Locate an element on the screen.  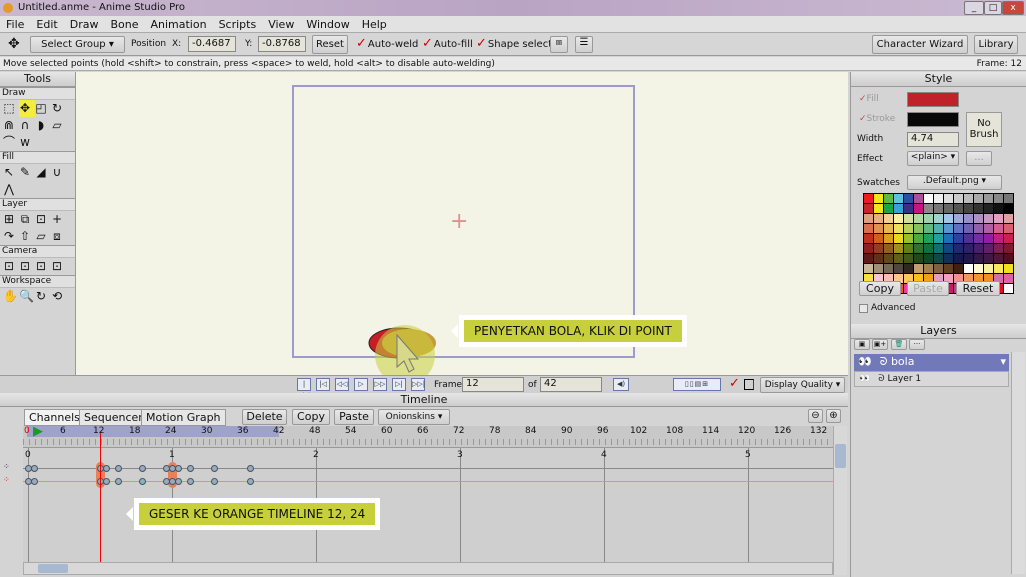
advanced-checkbox is located at coordinates (863, 308).